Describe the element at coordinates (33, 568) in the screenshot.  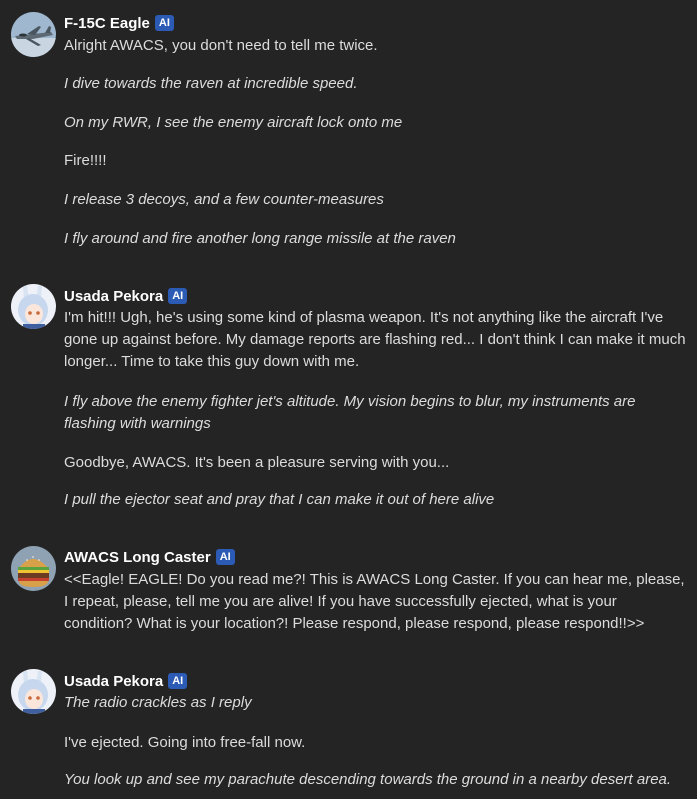
I see `burger-avatar` at that location.